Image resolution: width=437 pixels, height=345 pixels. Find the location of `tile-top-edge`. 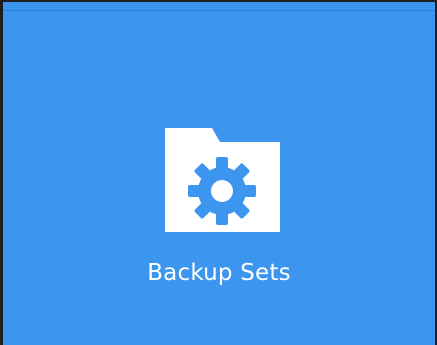

tile-top-edge is located at coordinates (219, 10).